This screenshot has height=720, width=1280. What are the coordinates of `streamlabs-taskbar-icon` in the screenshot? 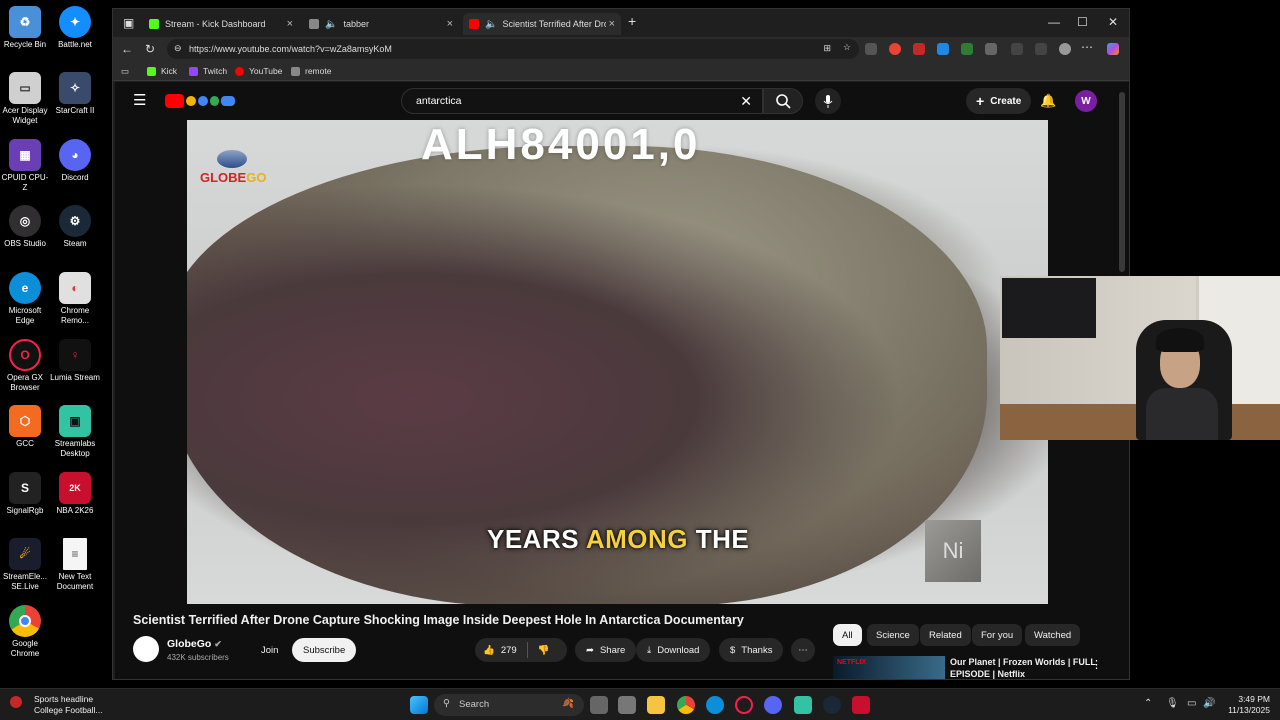 It's located at (803, 705).